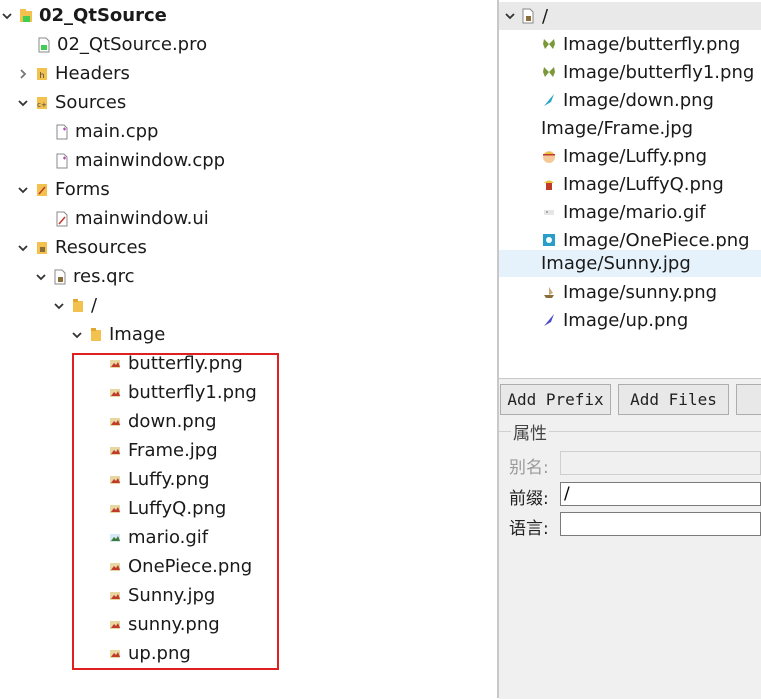 The height and width of the screenshot is (699, 761). What do you see at coordinates (101, 247) in the screenshot?
I see `tree-item-label: Resources` at bounding box center [101, 247].